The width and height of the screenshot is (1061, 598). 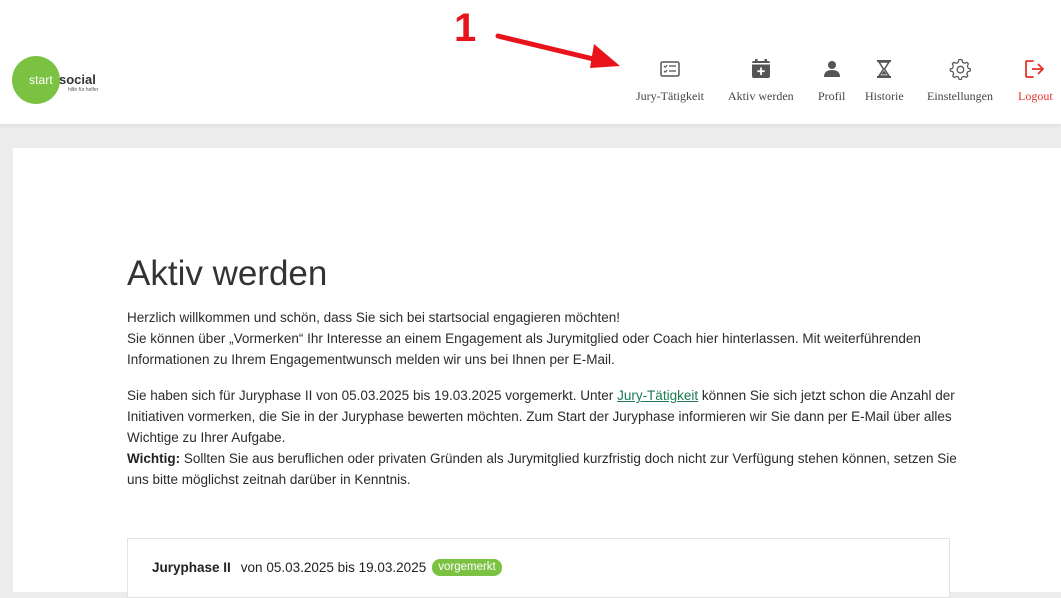 What do you see at coordinates (465, 28) in the screenshot?
I see `annotation-number: 1` at bounding box center [465, 28].